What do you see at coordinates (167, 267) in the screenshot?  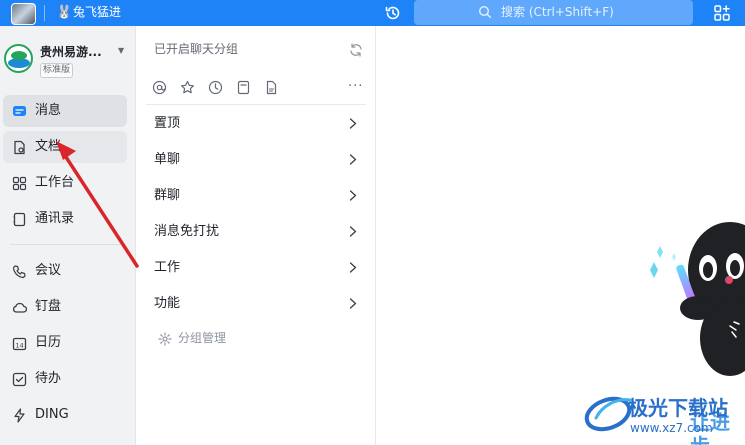 I see `chat-group-label: 工作` at bounding box center [167, 267].